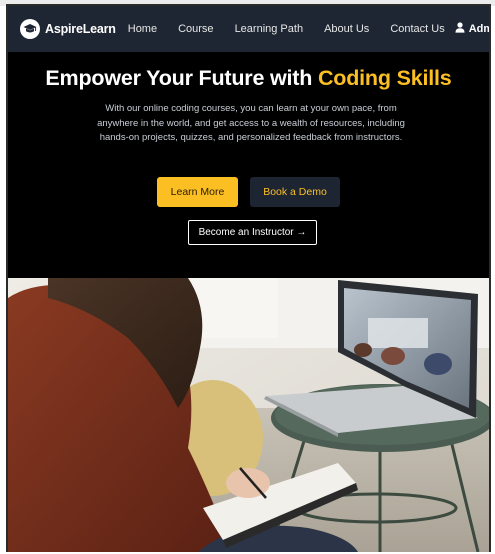 The image size is (495, 554). I want to click on brand-name: AspireLearn, so click(80, 29).